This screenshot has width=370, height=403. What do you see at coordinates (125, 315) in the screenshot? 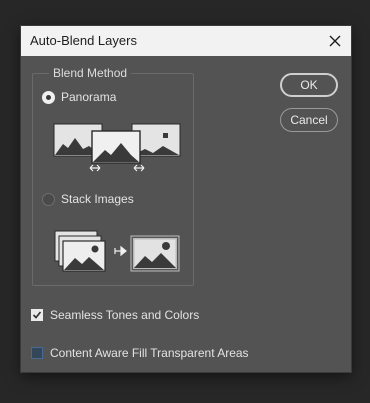
I see `seamless-tones-label: Seamless Tones and Colors` at bounding box center [125, 315].